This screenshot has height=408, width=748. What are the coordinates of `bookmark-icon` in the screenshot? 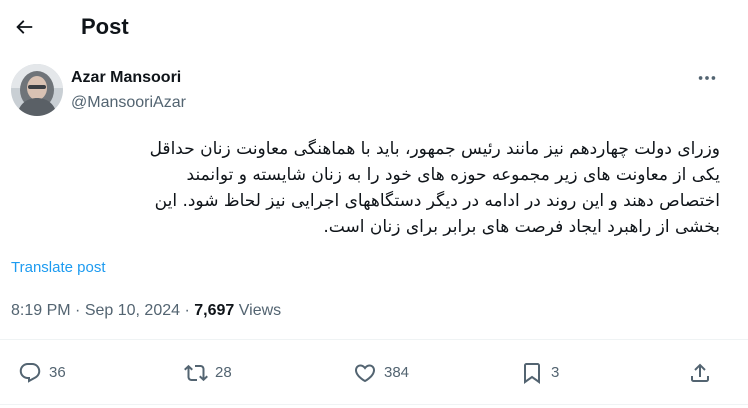 It's located at (532, 373).